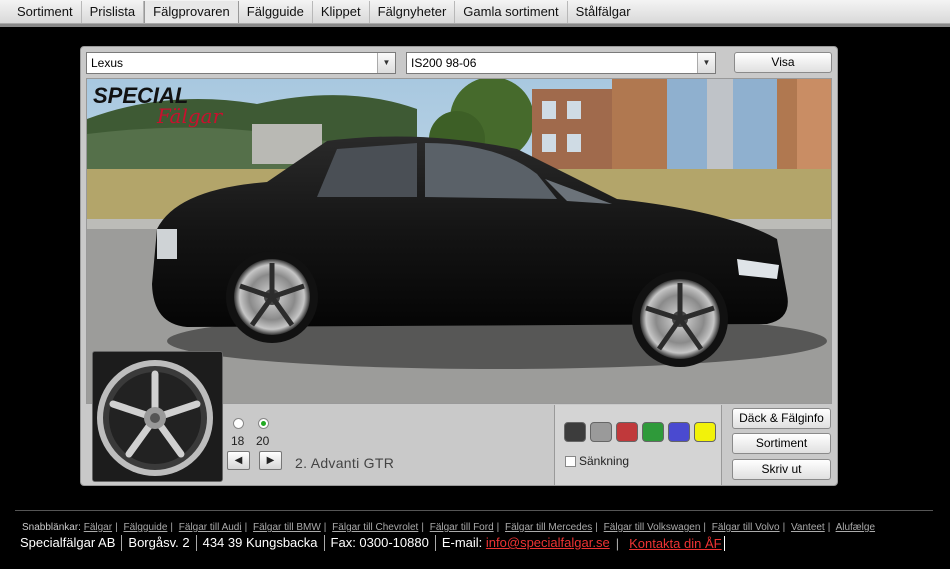  Describe the element at coordinates (190, 116) in the screenshot. I see `logo-script: Fälgar` at that location.